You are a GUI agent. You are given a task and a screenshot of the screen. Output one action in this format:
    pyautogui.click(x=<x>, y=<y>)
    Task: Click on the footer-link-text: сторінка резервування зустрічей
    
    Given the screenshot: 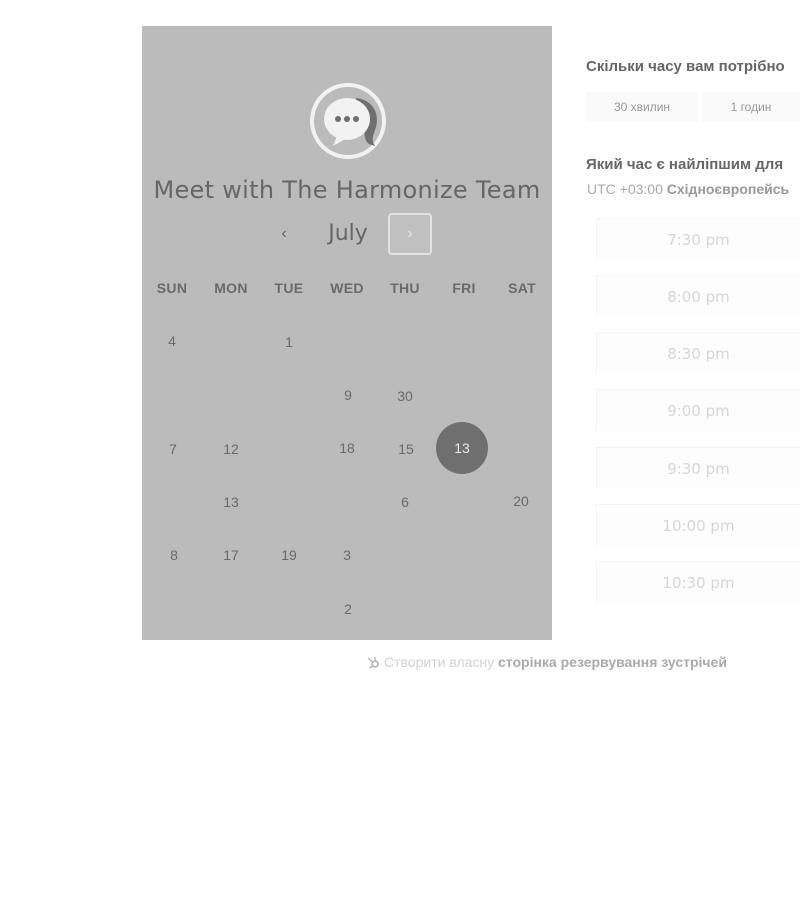 What is the action you would take?
    pyautogui.click(x=612, y=662)
    